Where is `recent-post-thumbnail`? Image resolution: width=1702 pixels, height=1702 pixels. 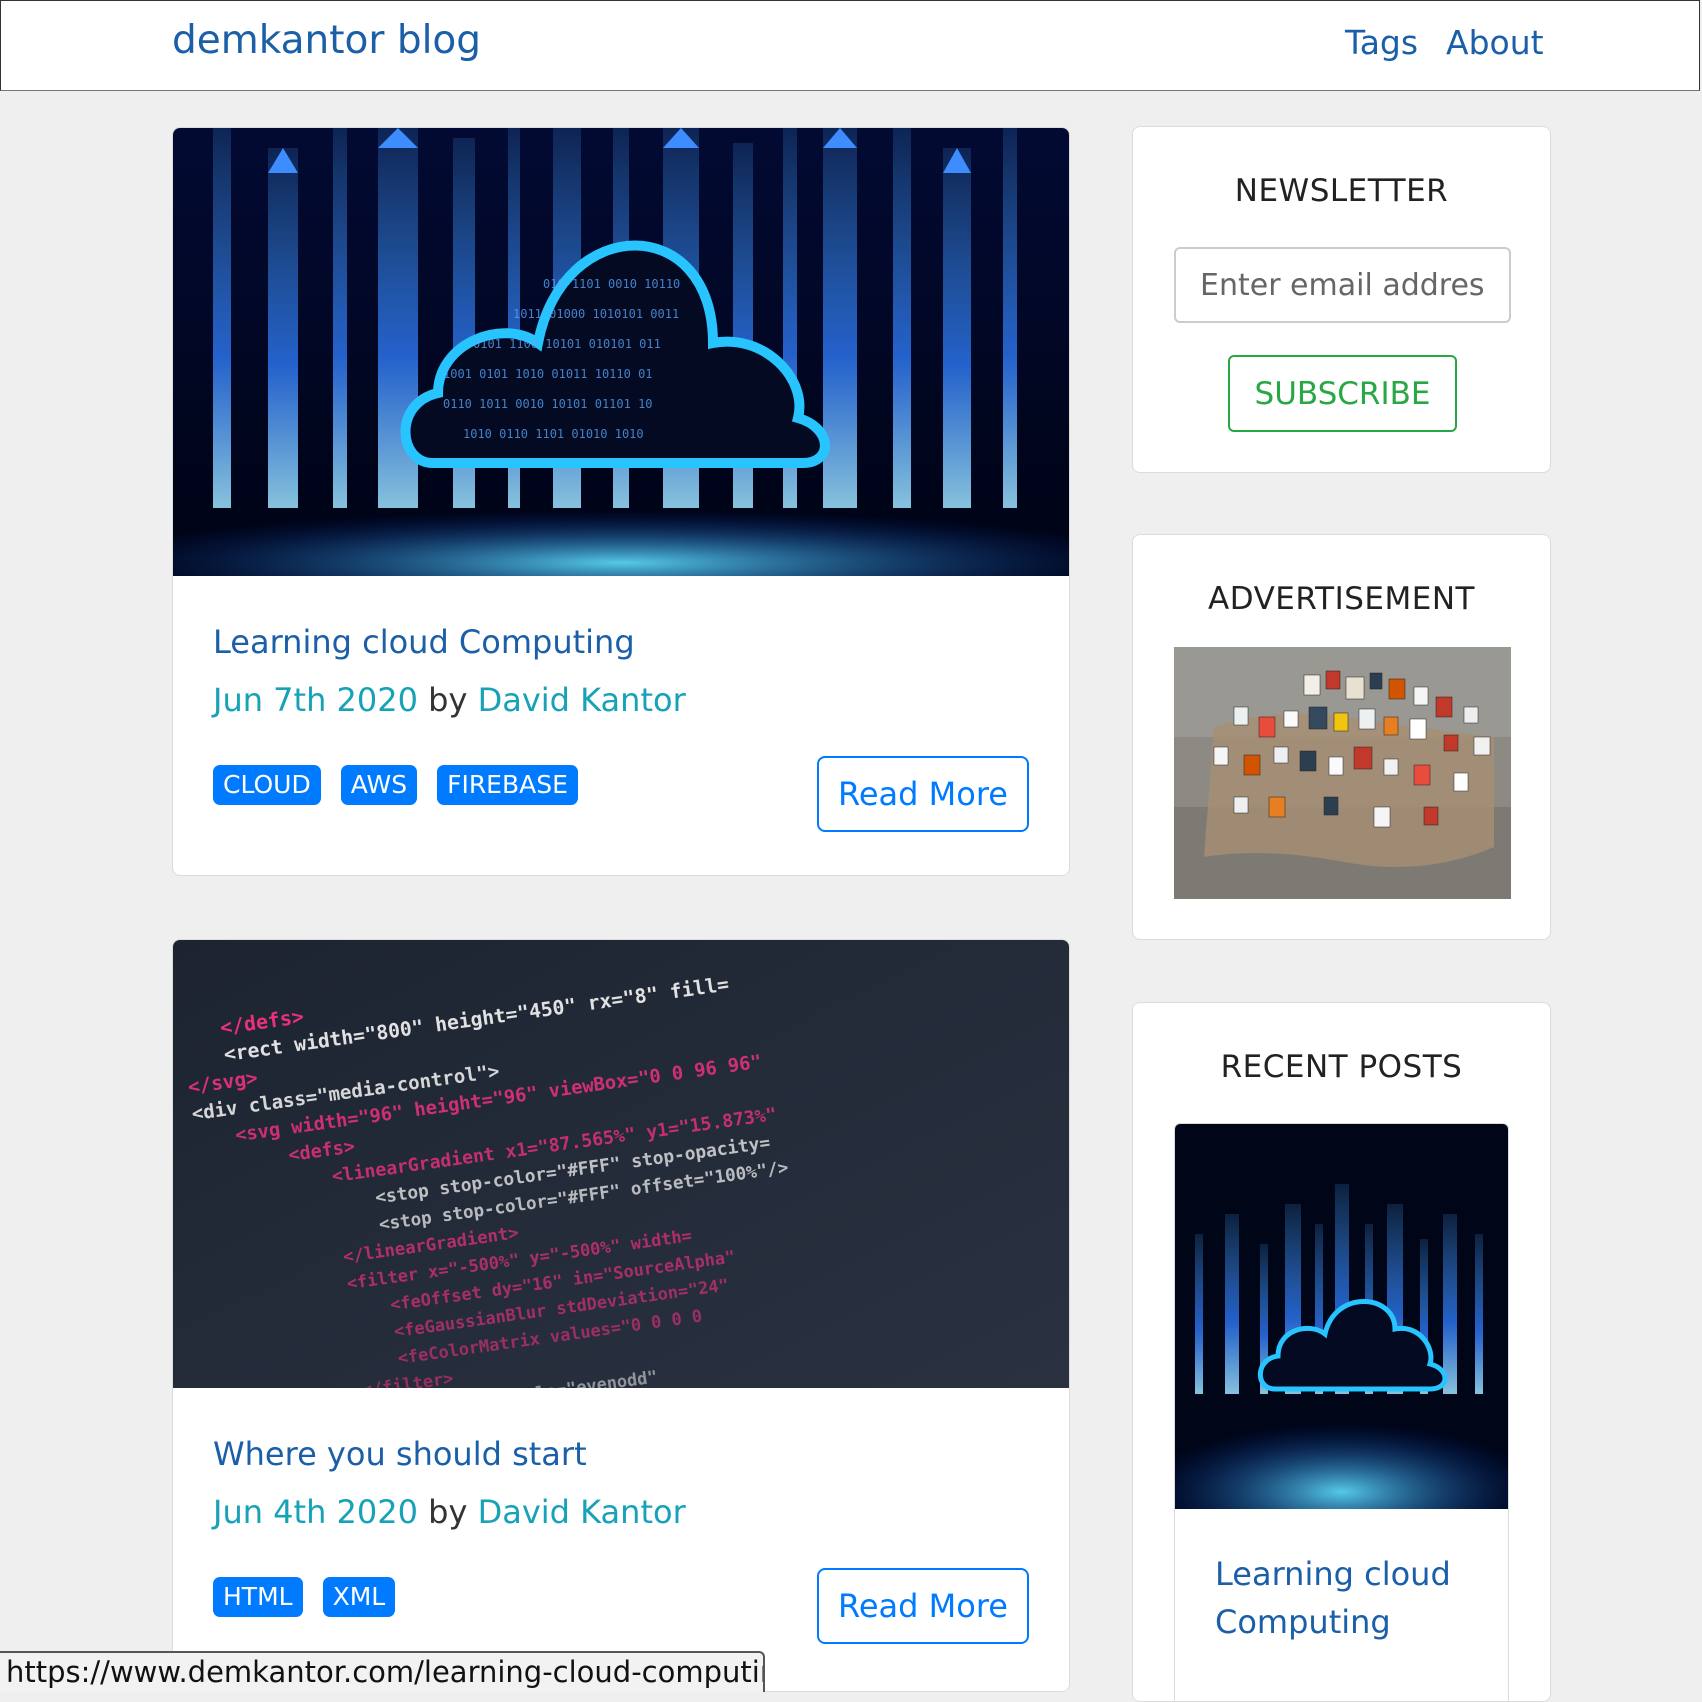 recent-post-thumbnail is located at coordinates (1341, 1316).